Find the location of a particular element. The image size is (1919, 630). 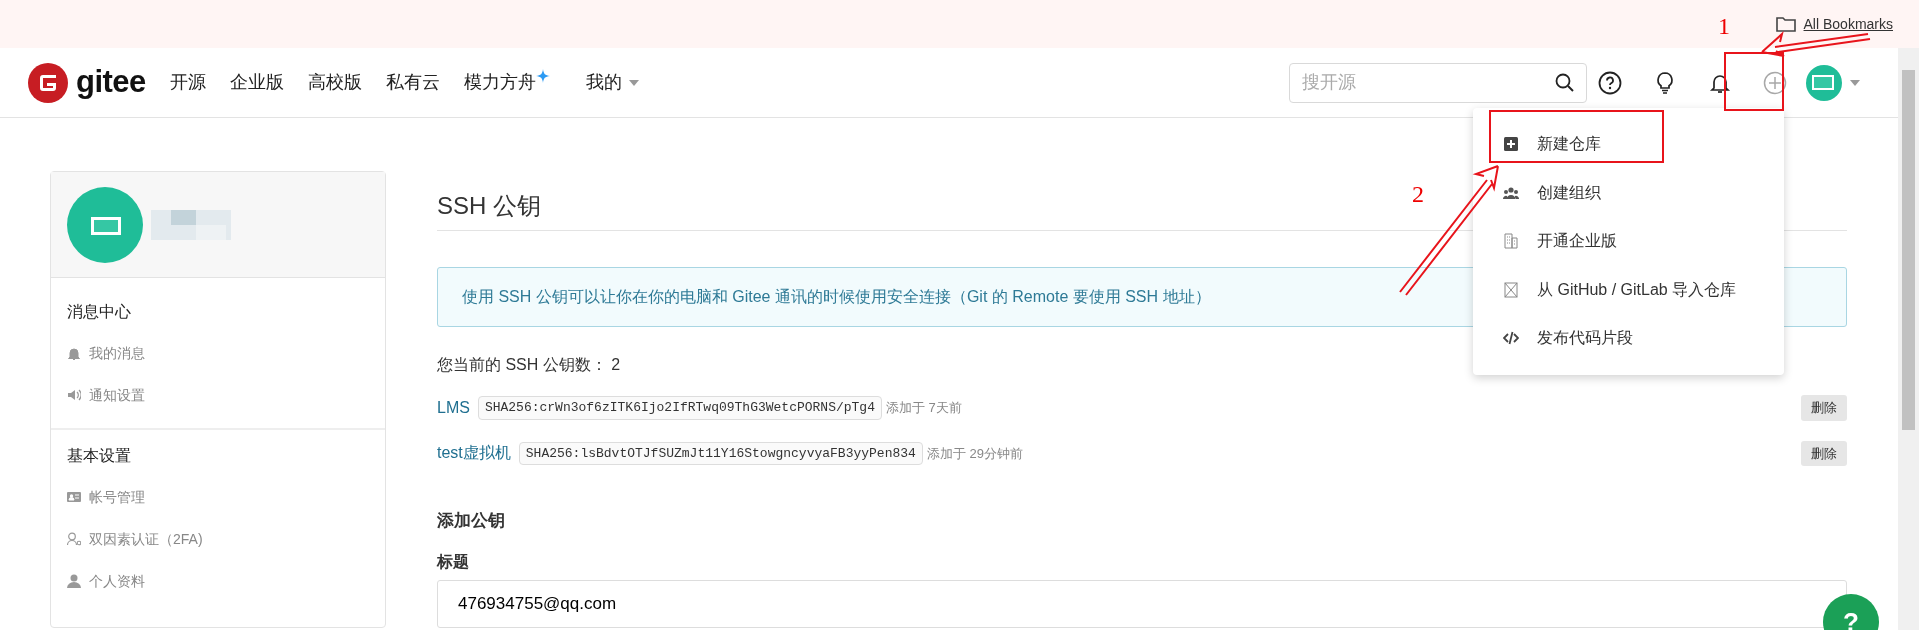

sidebar-item: 帐号管理 is located at coordinates (218, 497).